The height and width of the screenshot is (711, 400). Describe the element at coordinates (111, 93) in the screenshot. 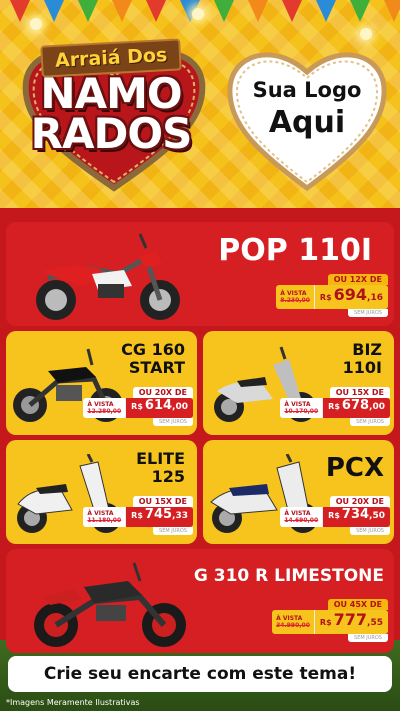

I see `title-line-1: NAMO` at that location.